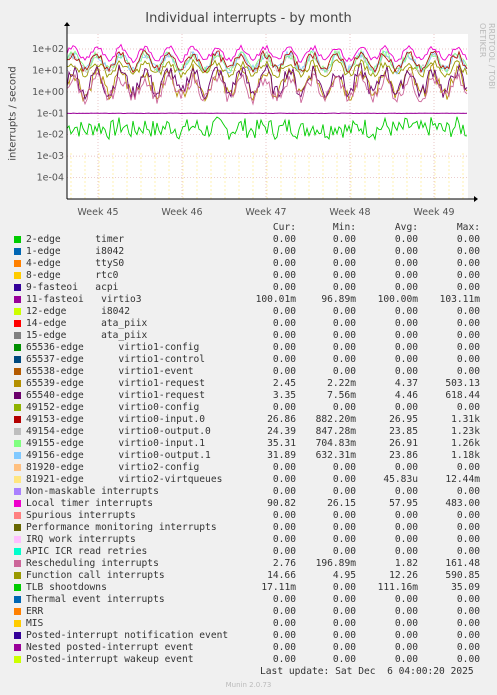  What do you see at coordinates (75, 263) in the screenshot?
I see `legend-series-name: 4-edge ttyS0` at bounding box center [75, 263].